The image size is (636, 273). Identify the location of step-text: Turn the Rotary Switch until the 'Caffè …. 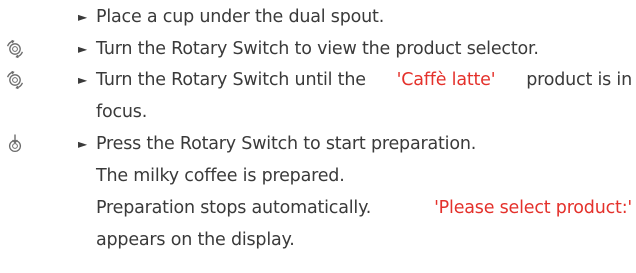
(364, 80).